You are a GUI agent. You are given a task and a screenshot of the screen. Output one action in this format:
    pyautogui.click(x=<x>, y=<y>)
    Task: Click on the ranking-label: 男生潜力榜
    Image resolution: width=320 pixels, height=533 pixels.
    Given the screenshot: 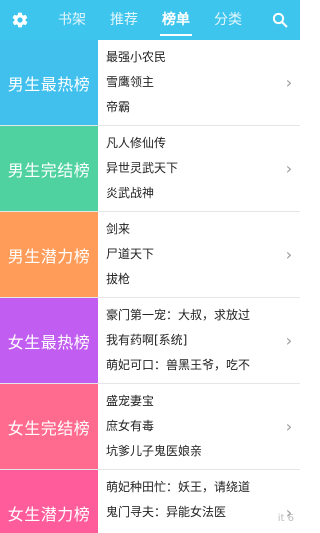 What is the action you would take?
    pyautogui.click(x=49, y=254)
    